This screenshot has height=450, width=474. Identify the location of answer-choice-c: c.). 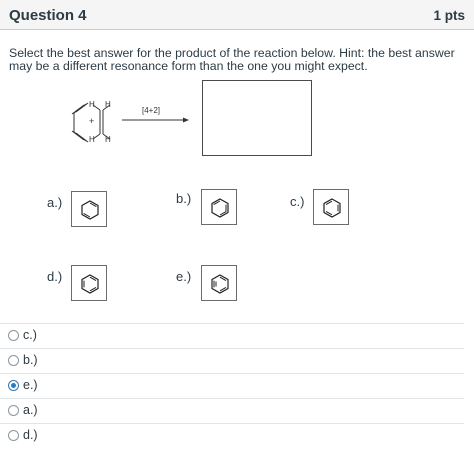
(158, 337).